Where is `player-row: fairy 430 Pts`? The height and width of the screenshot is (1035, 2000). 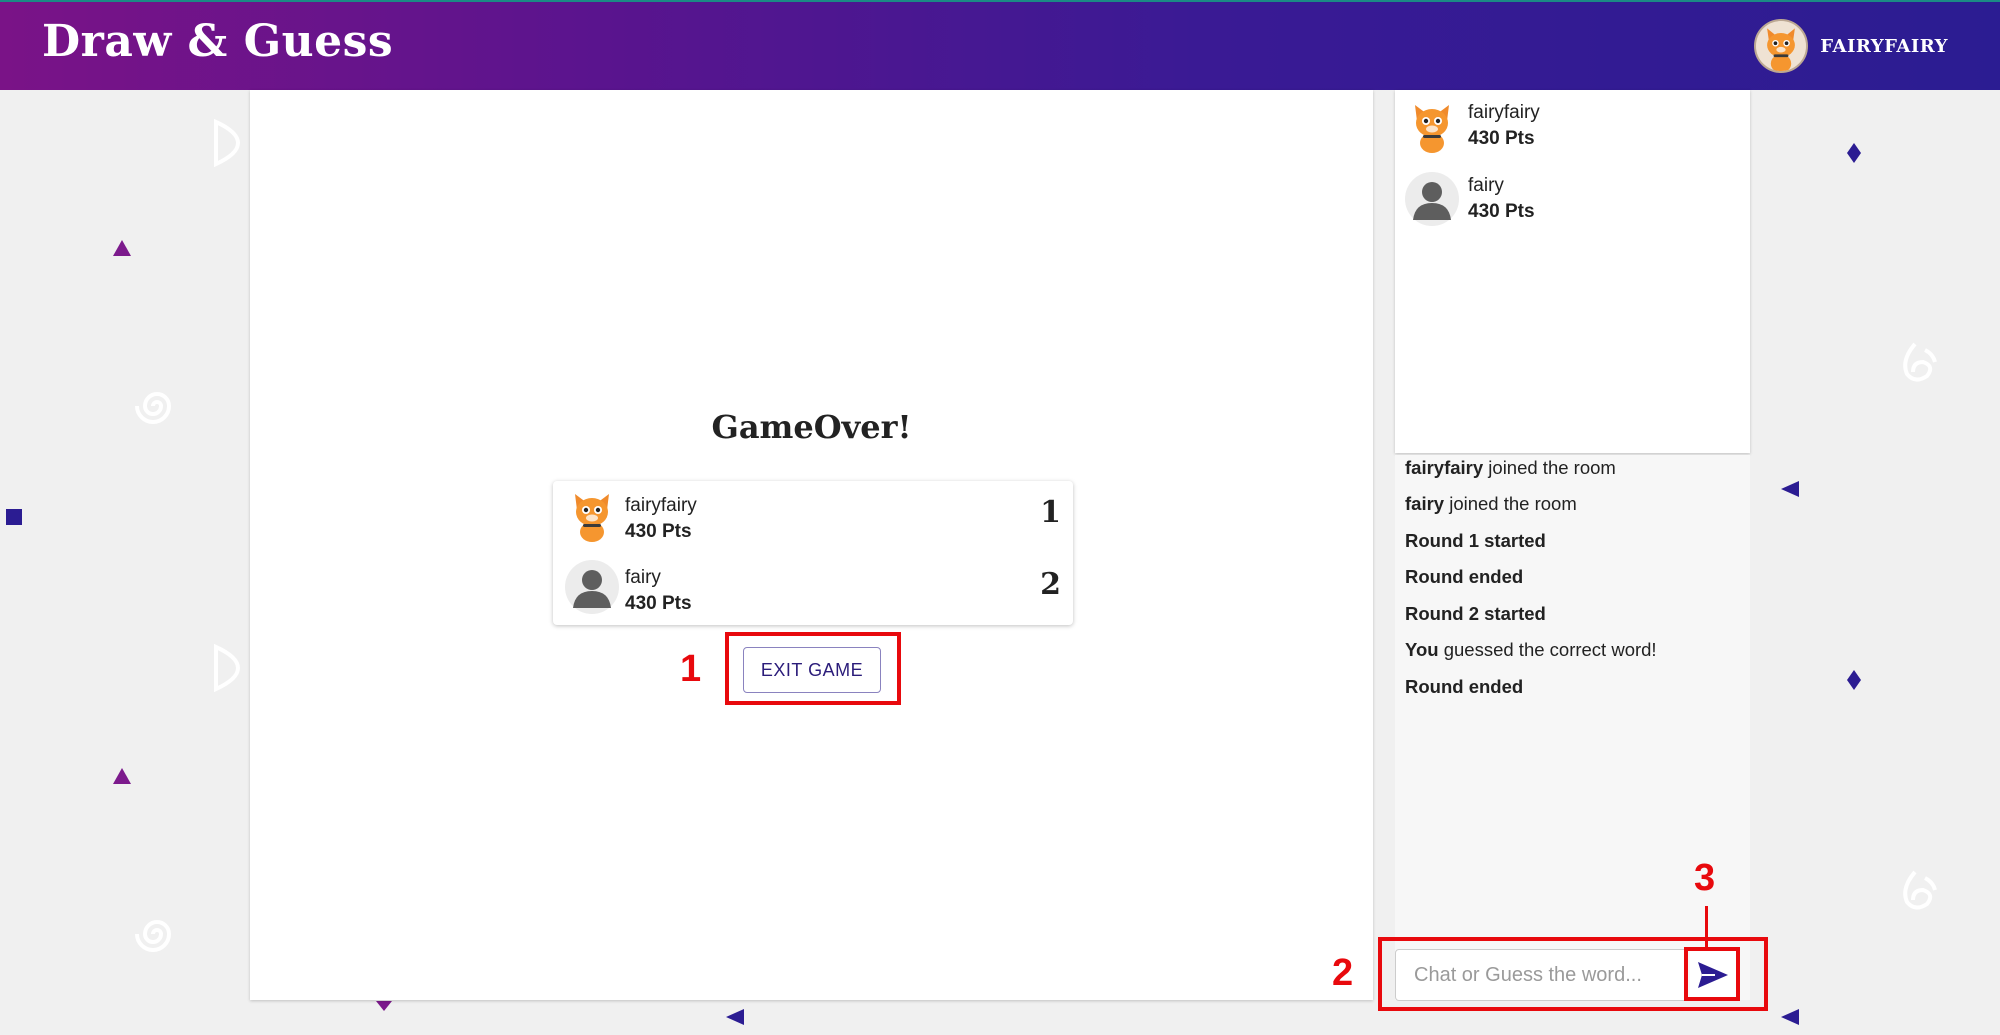 player-row: fairy 430 Pts is located at coordinates (1572, 198).